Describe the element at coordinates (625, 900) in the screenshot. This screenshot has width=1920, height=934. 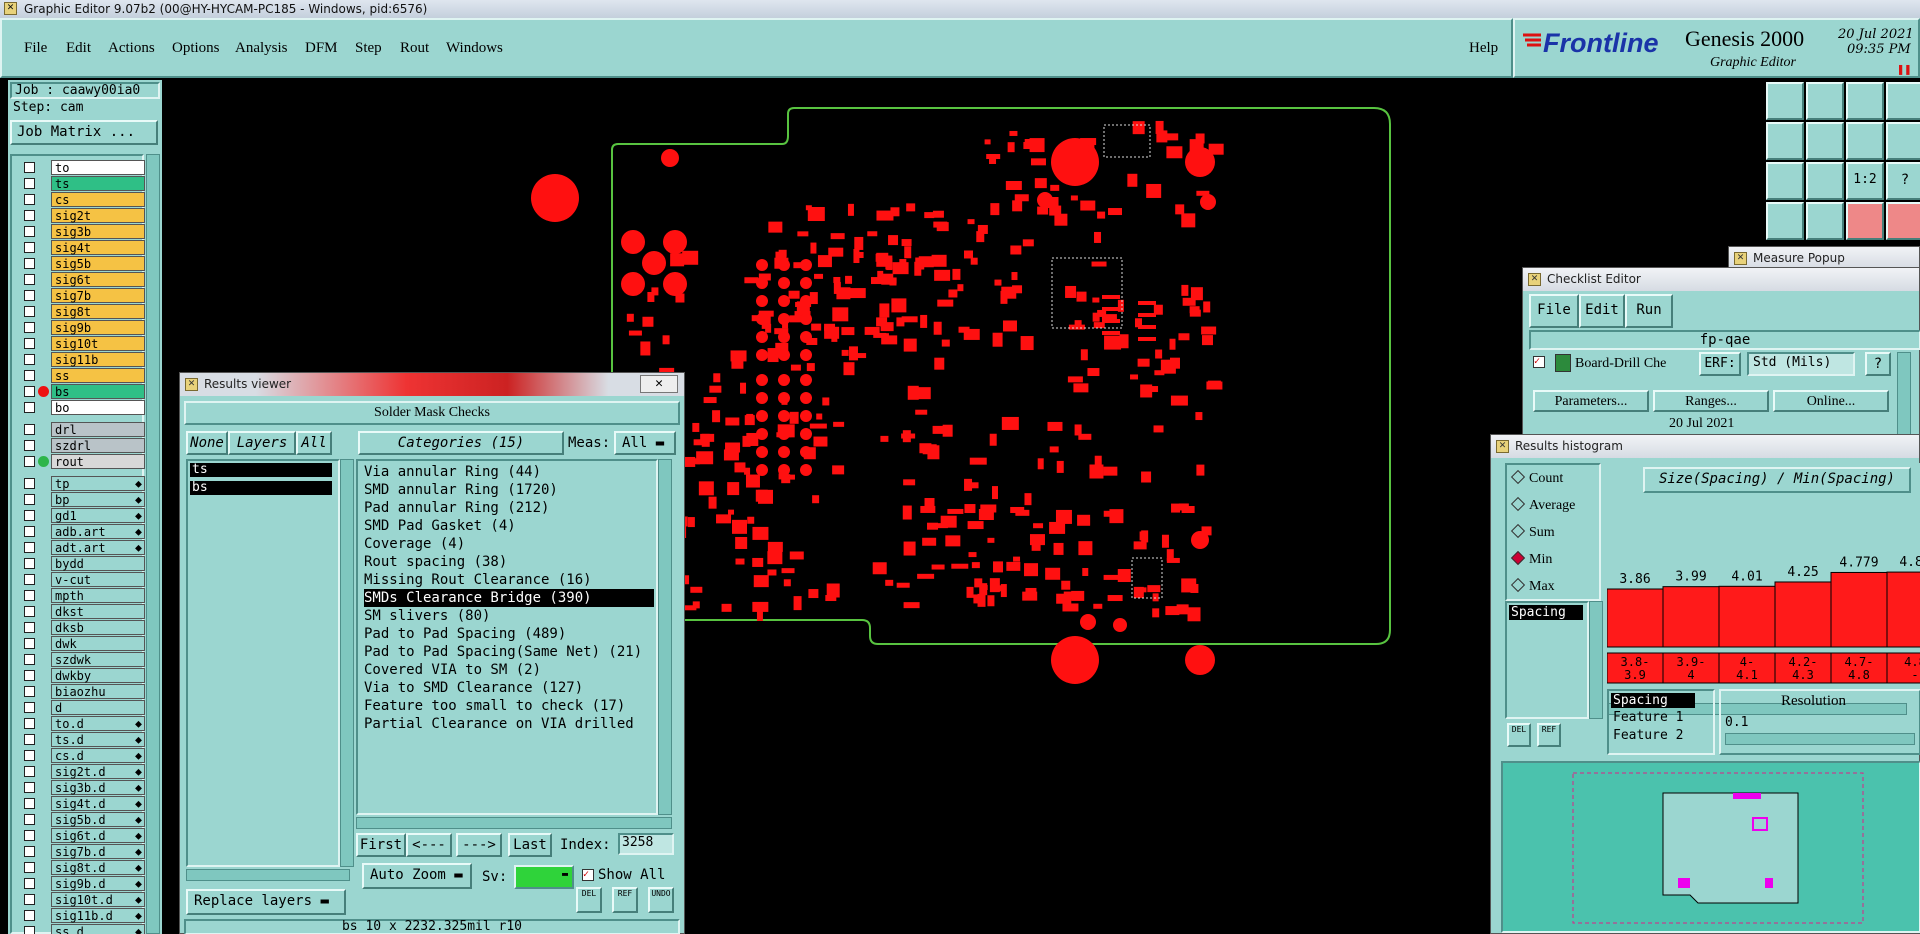
I see `rv-ref-button: REF` at that location.